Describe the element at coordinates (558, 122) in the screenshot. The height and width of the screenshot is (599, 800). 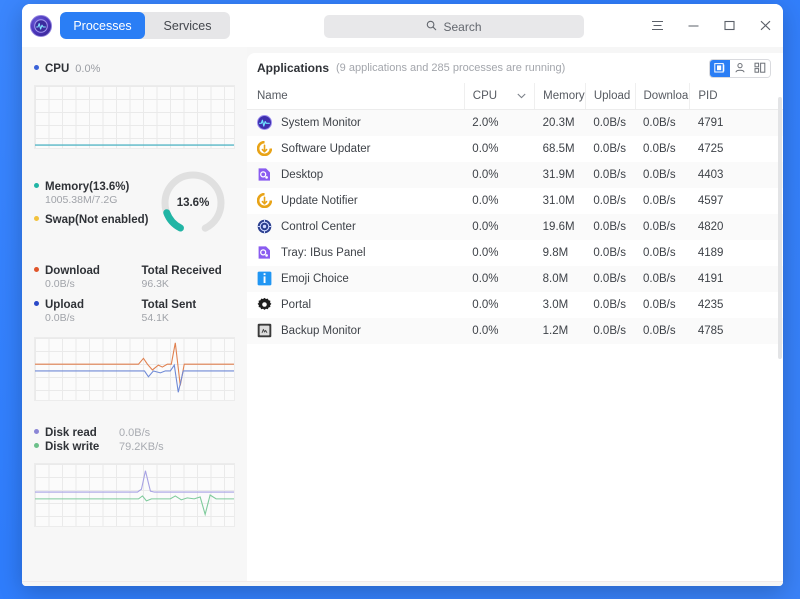
I see `cell-memory: 20.3M` at that location.